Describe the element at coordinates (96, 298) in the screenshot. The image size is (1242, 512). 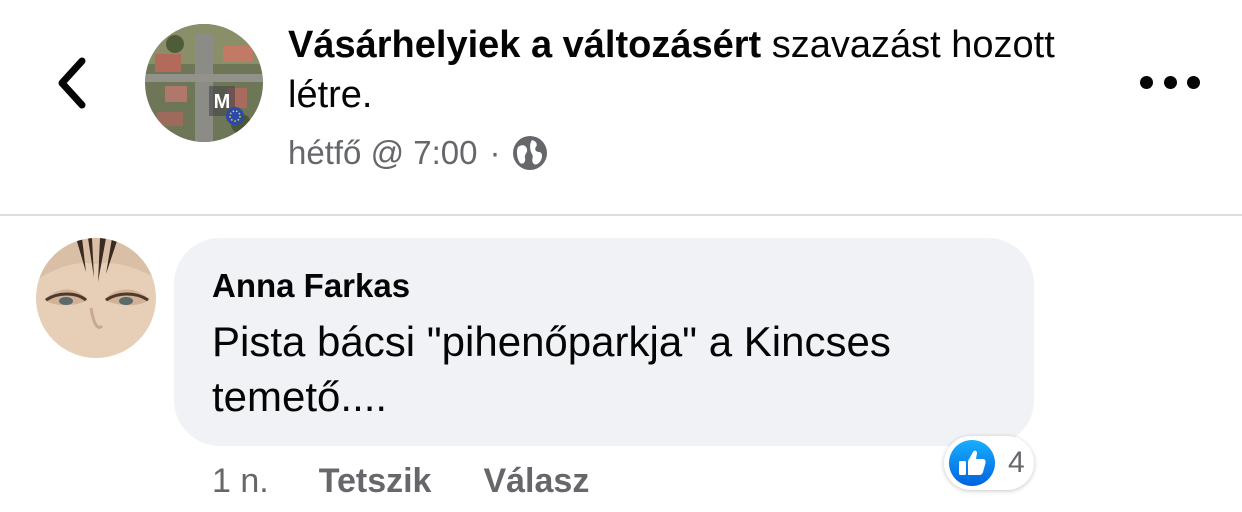
I see `commenter-avatar` at that location.